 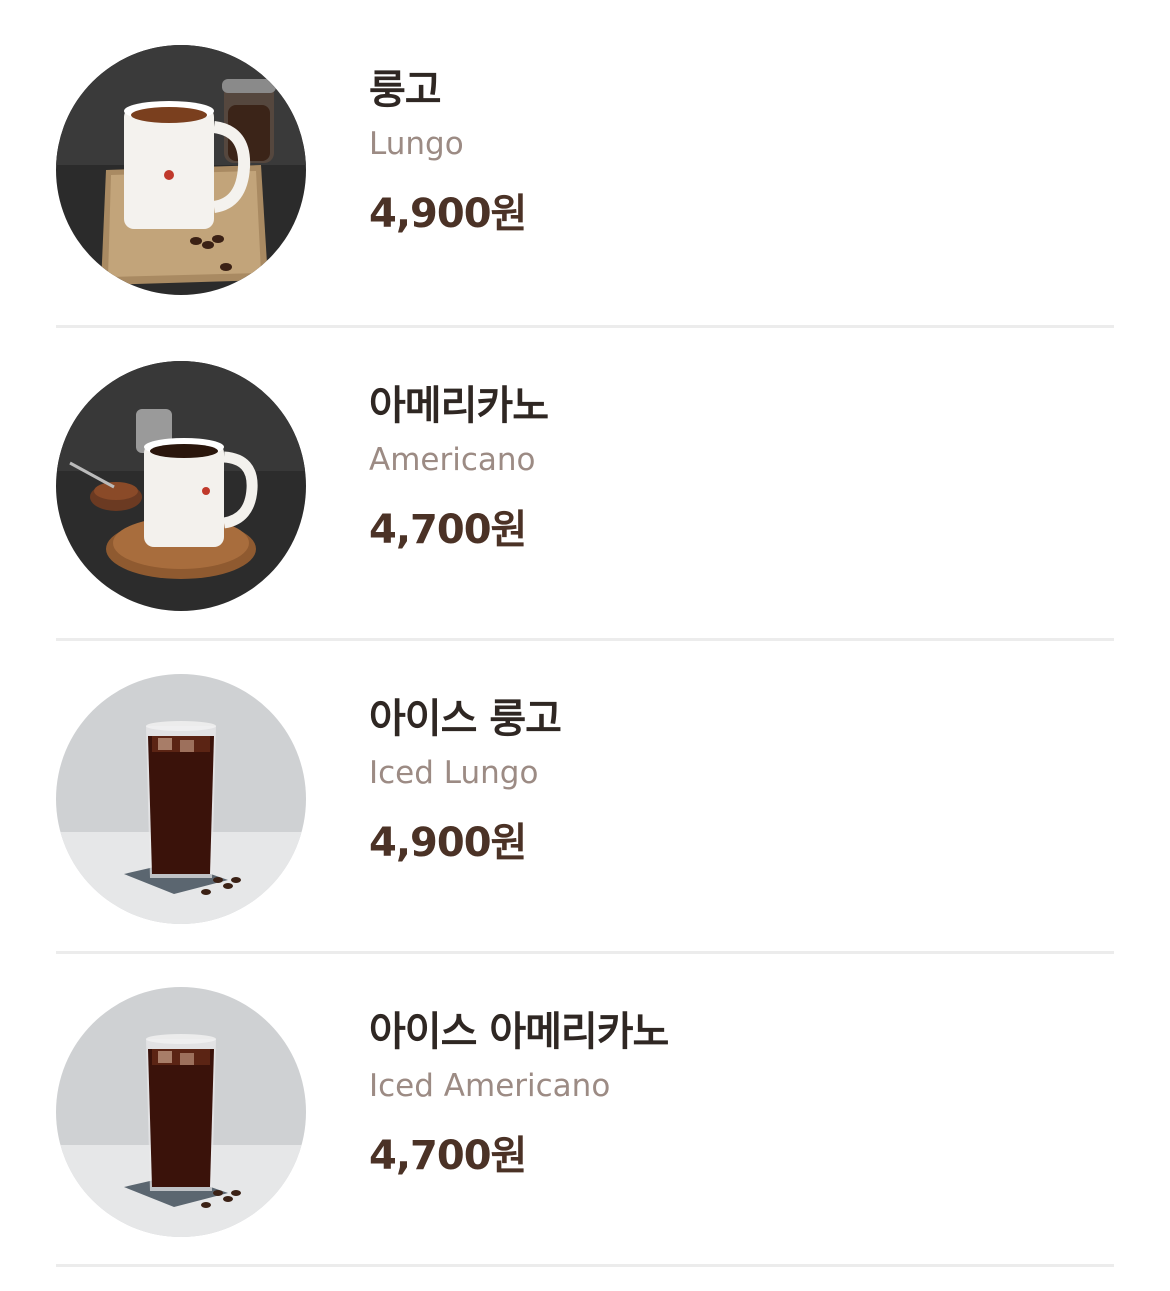 What do you see at coordinates (459, 406) in the screenshot?
I see `item-name-korean: 아메리카노` at bounding box center [459, 406].